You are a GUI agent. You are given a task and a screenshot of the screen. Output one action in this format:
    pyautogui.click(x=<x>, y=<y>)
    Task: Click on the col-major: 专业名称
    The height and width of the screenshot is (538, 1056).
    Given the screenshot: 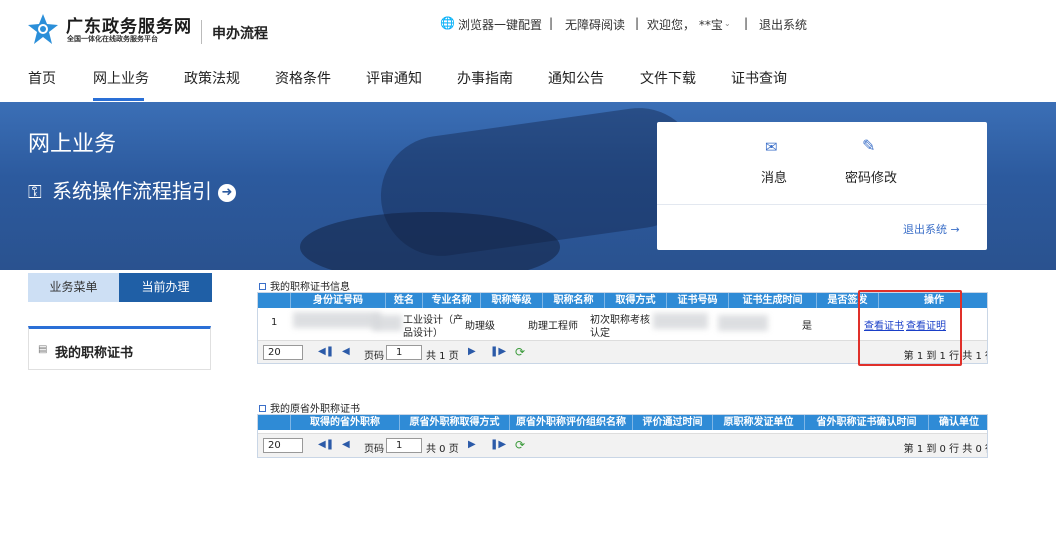 What is the action you would take?
    pyautogui.click(x=452, y=300)
    